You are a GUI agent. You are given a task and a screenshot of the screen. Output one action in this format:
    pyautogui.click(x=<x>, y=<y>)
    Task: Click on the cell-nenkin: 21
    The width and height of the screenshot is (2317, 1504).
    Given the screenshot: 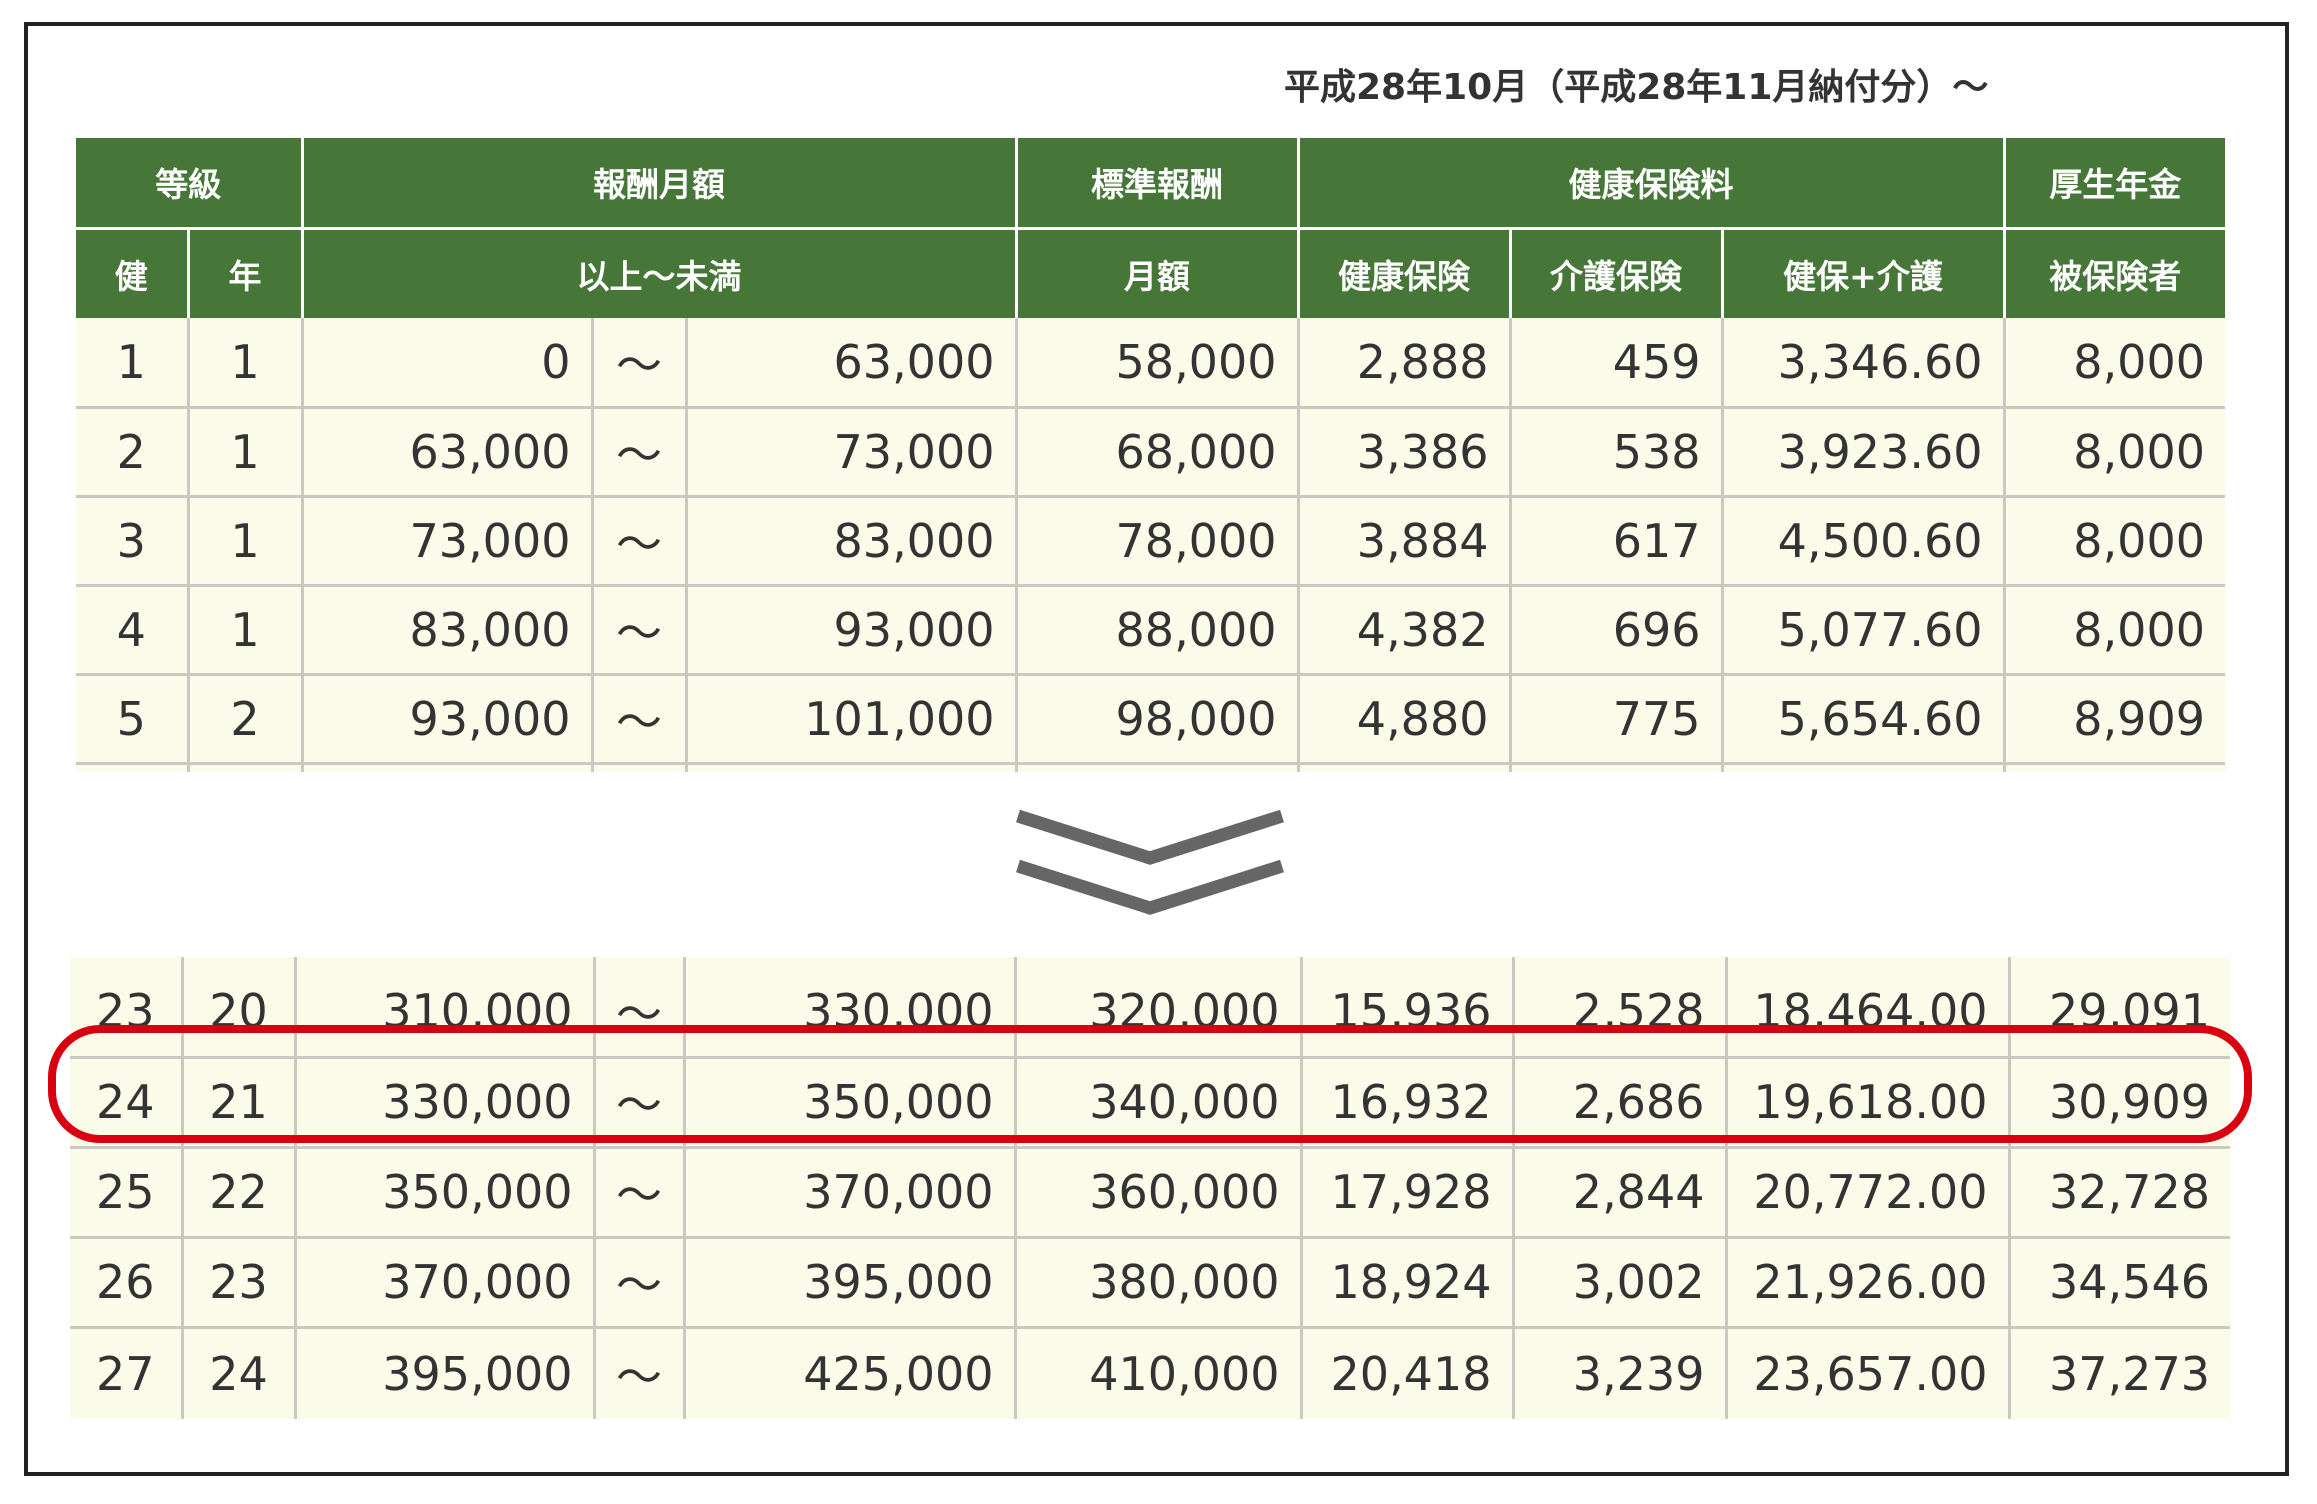 What is the action you would take?
    pyautogui.click(x=239, y=1103)
    